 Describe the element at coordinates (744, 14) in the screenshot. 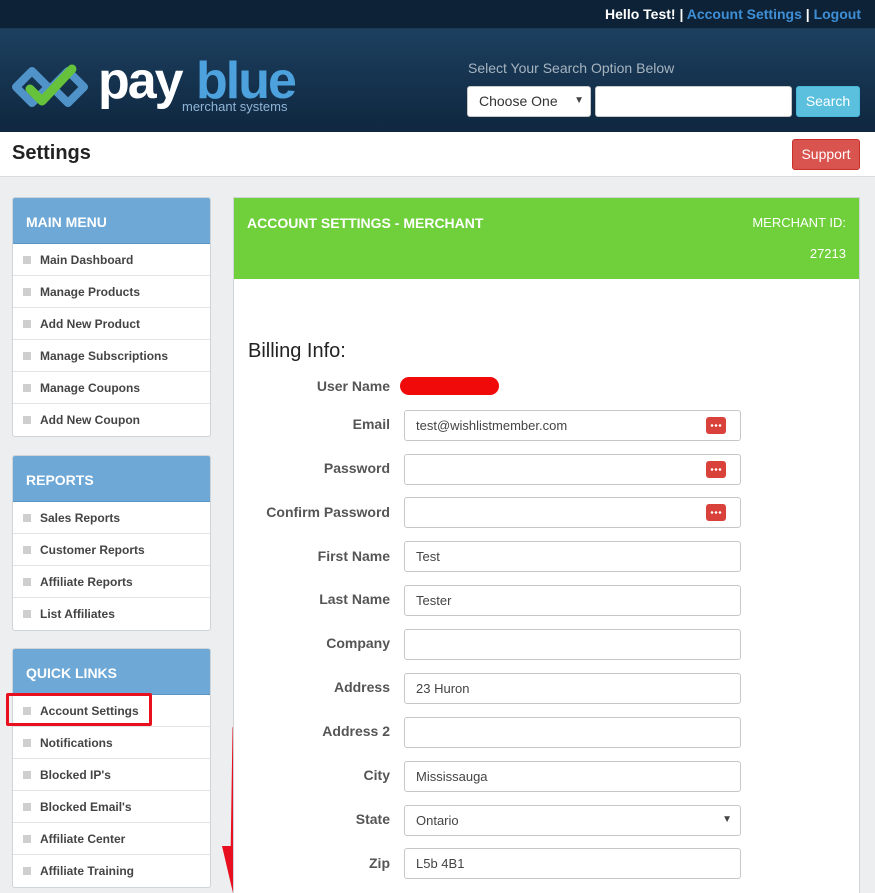

I see `account-settings-link: Account Settings` at that location.